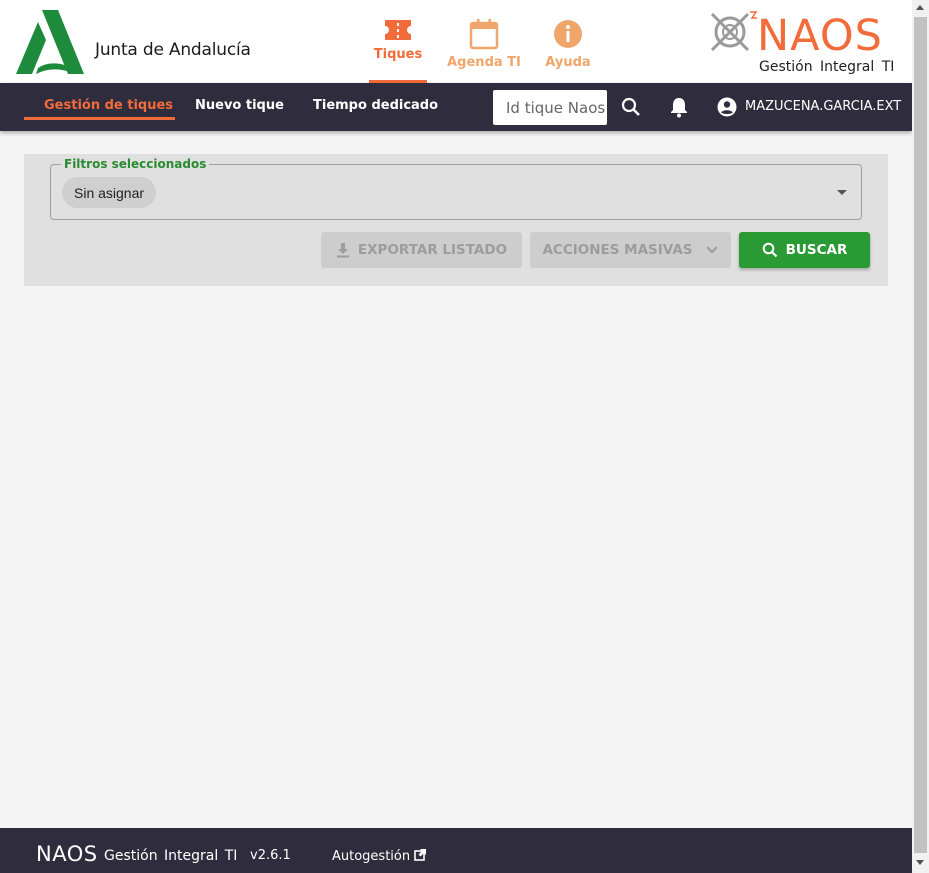 Image resolution: width=929 pixels, height=873 pixels. I want to click on tab-agenda: Agenda TI, so click(484, 50).